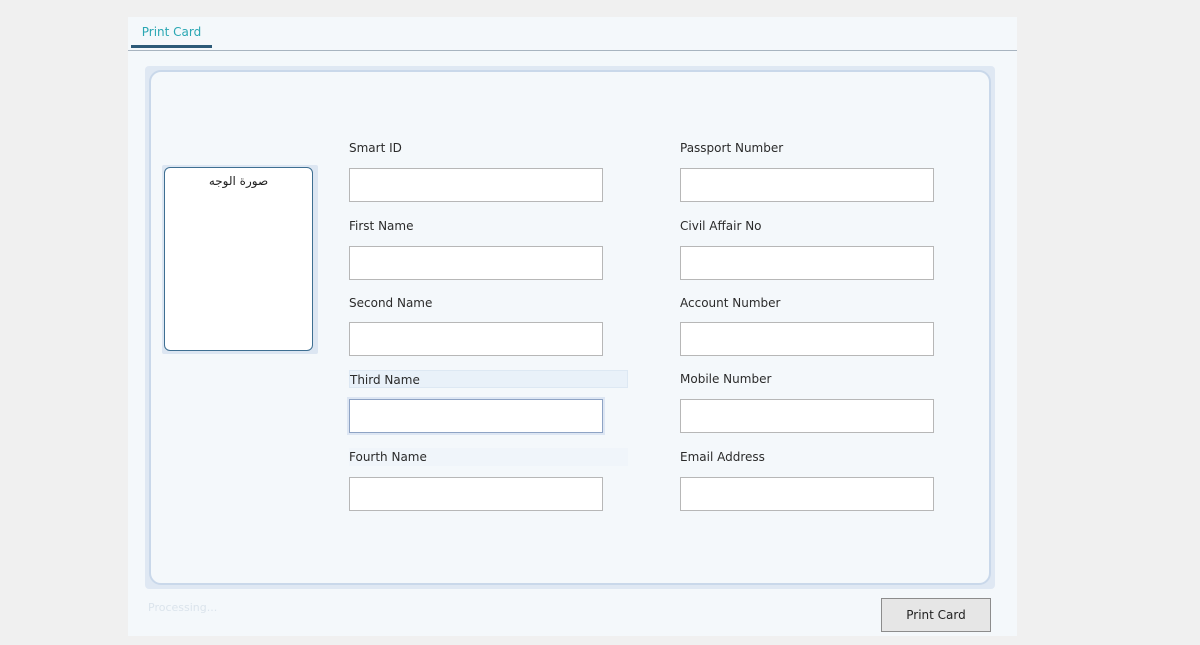  Describe the element at coordinates (572, 34) in the screenshot. I see `tab-bar: Print Card` at that location.